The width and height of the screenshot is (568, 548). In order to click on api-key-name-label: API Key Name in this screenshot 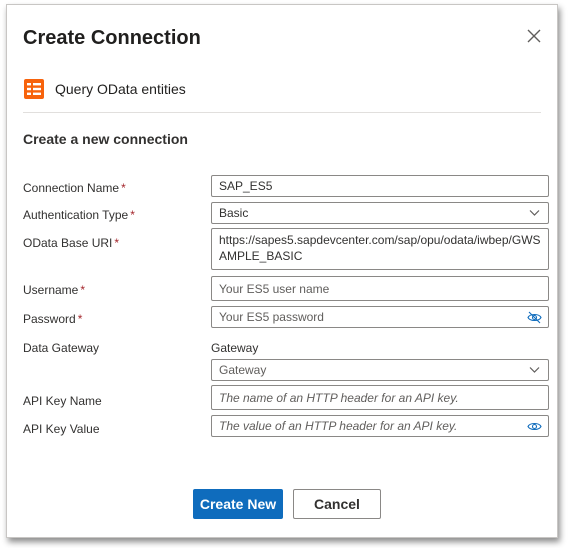, I will do `click(62, 401)`.